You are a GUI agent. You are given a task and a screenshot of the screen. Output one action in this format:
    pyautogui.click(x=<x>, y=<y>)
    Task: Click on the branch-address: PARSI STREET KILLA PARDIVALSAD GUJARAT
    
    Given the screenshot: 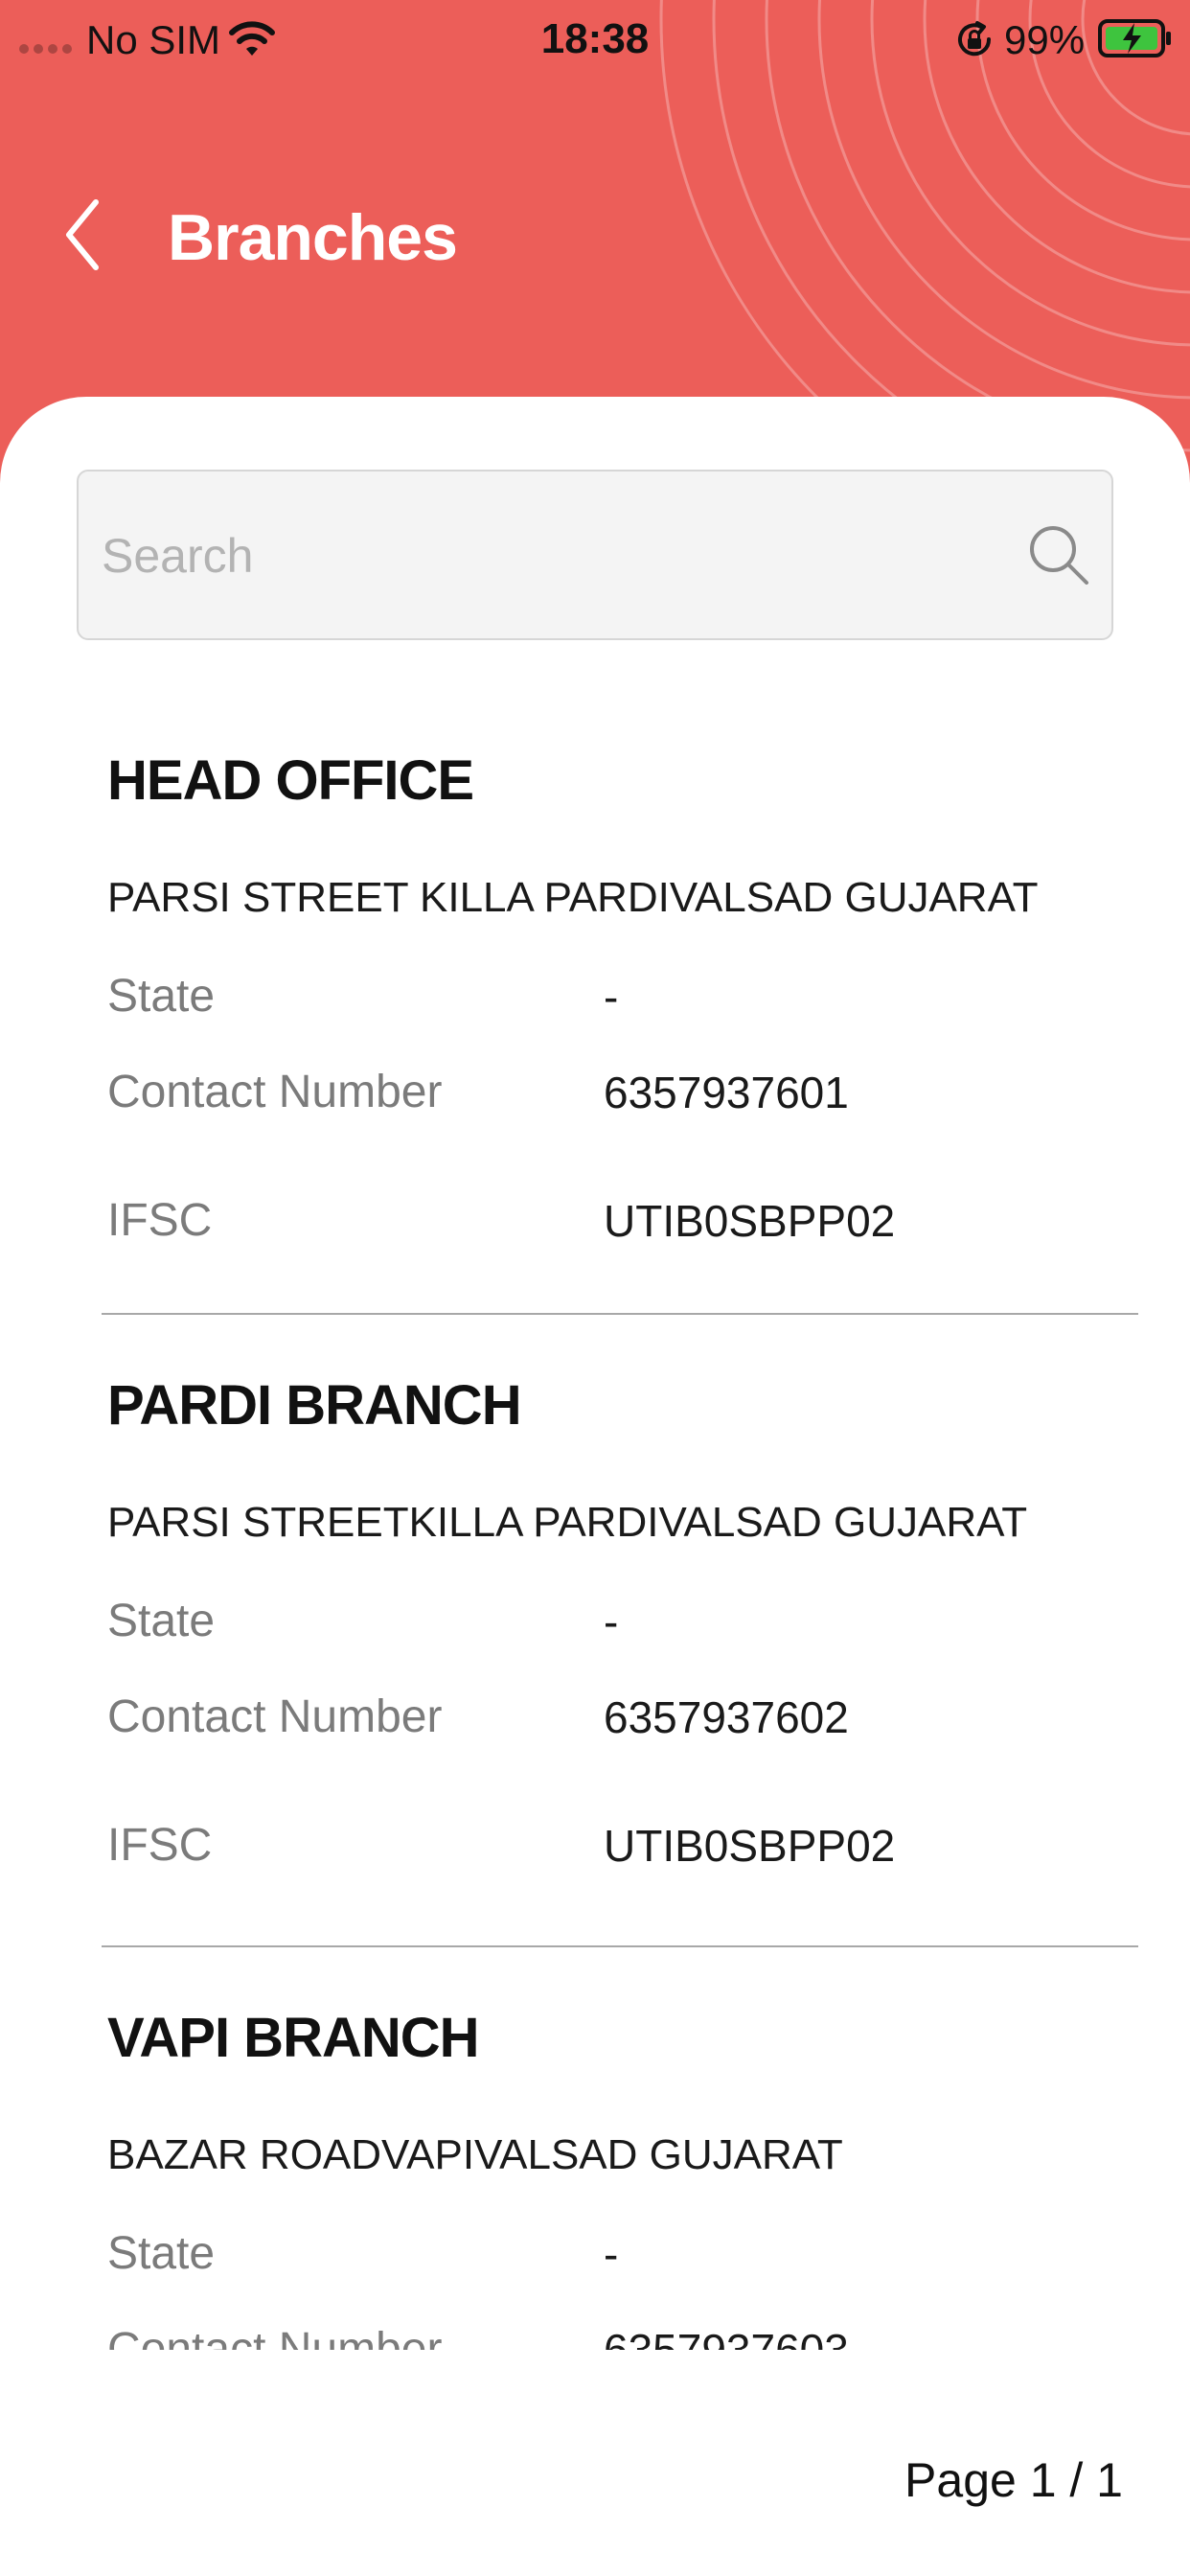 What is the action you would take?
    pyautogui.click(x=573, y=897)
    